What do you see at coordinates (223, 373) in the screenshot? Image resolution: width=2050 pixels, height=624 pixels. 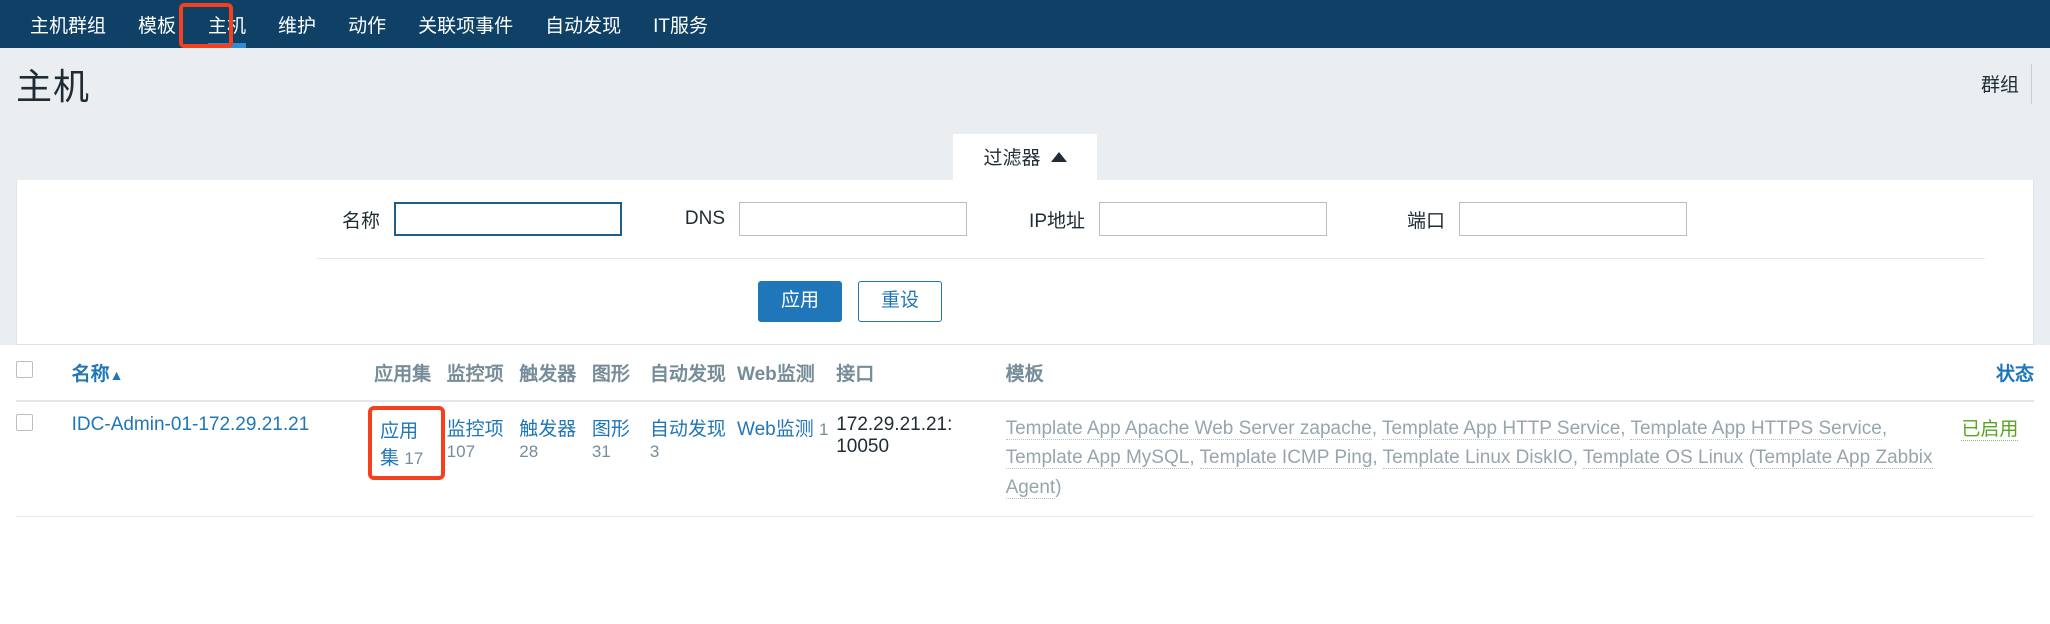 I see `column-header-name: 名称▲` at bounding box center [223, 373].